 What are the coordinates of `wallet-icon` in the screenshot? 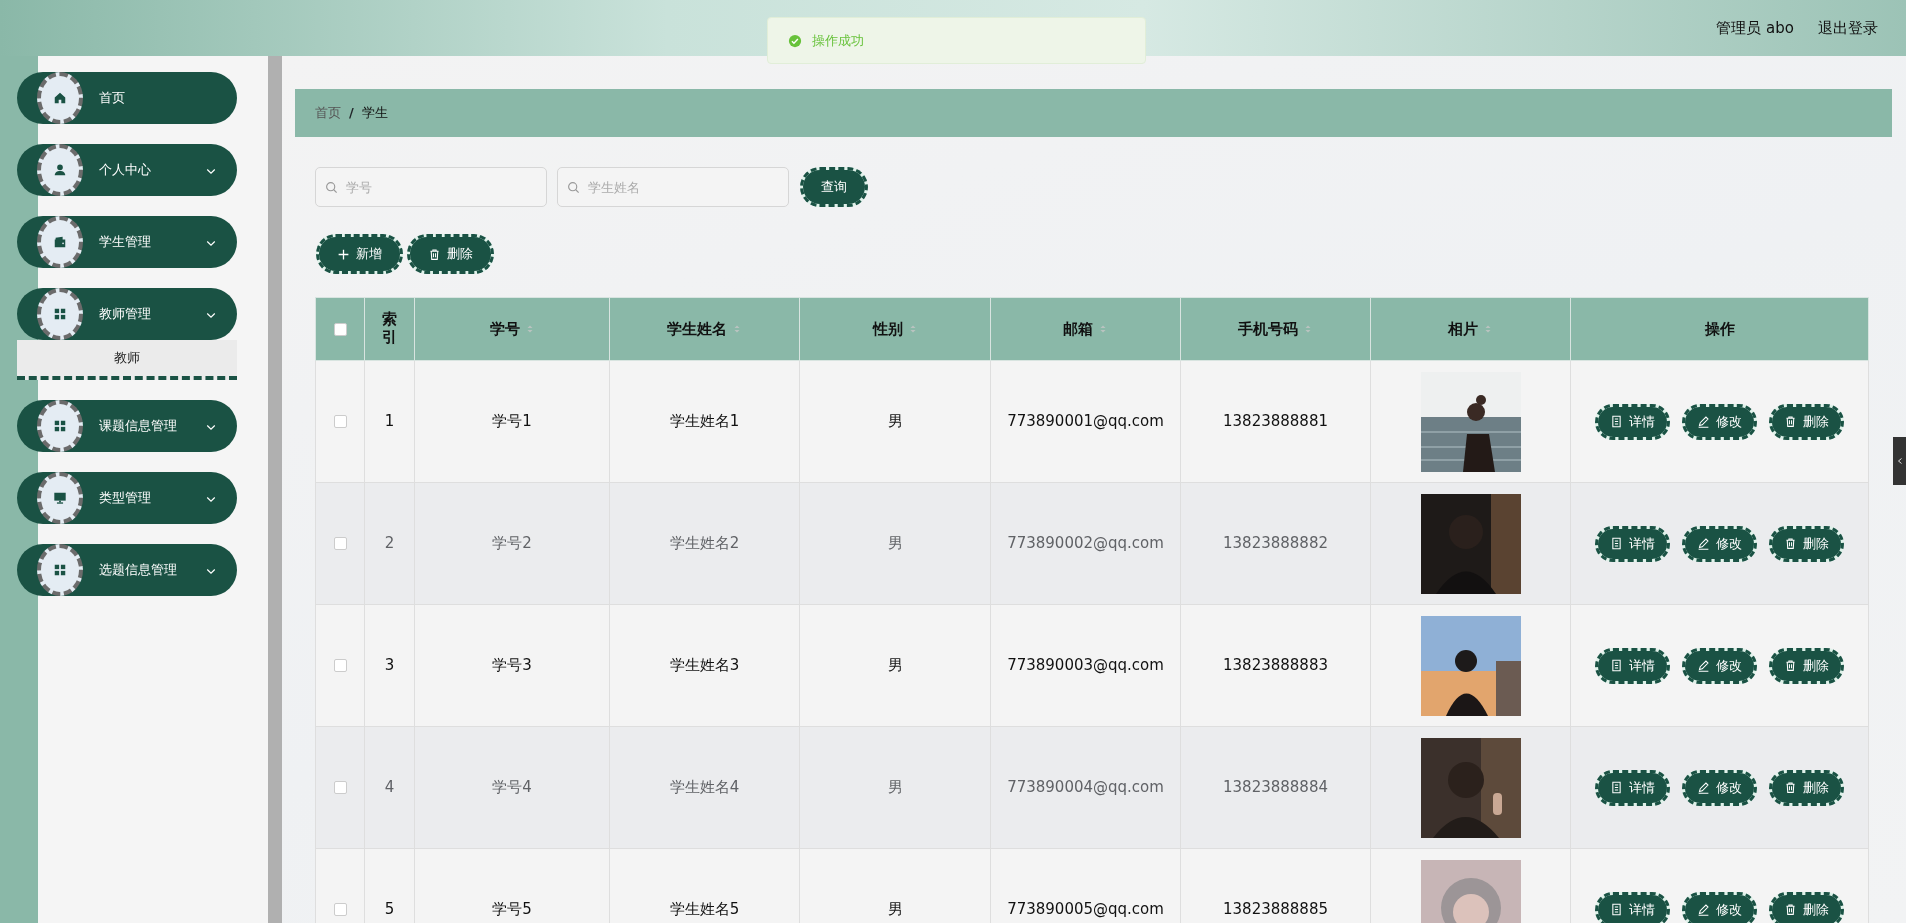 It's located at (60, 242).